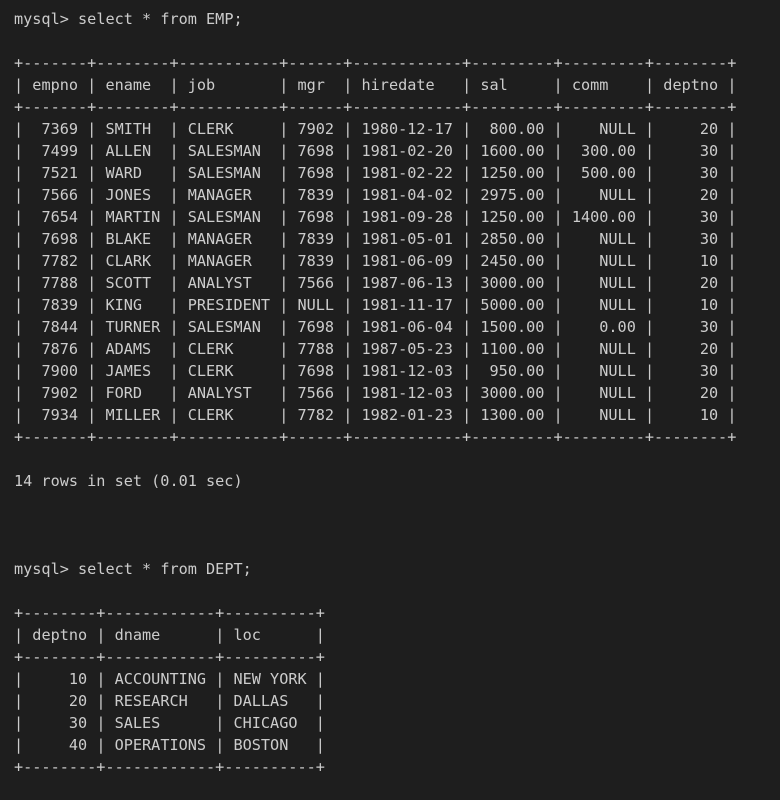  I want to click on column-header-deptno: deptno, so click(691, 85).